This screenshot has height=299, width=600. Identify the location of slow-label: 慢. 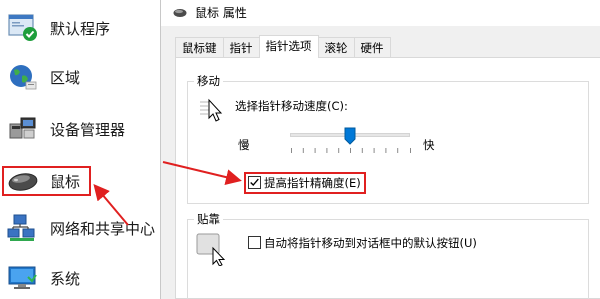
(244, 145).